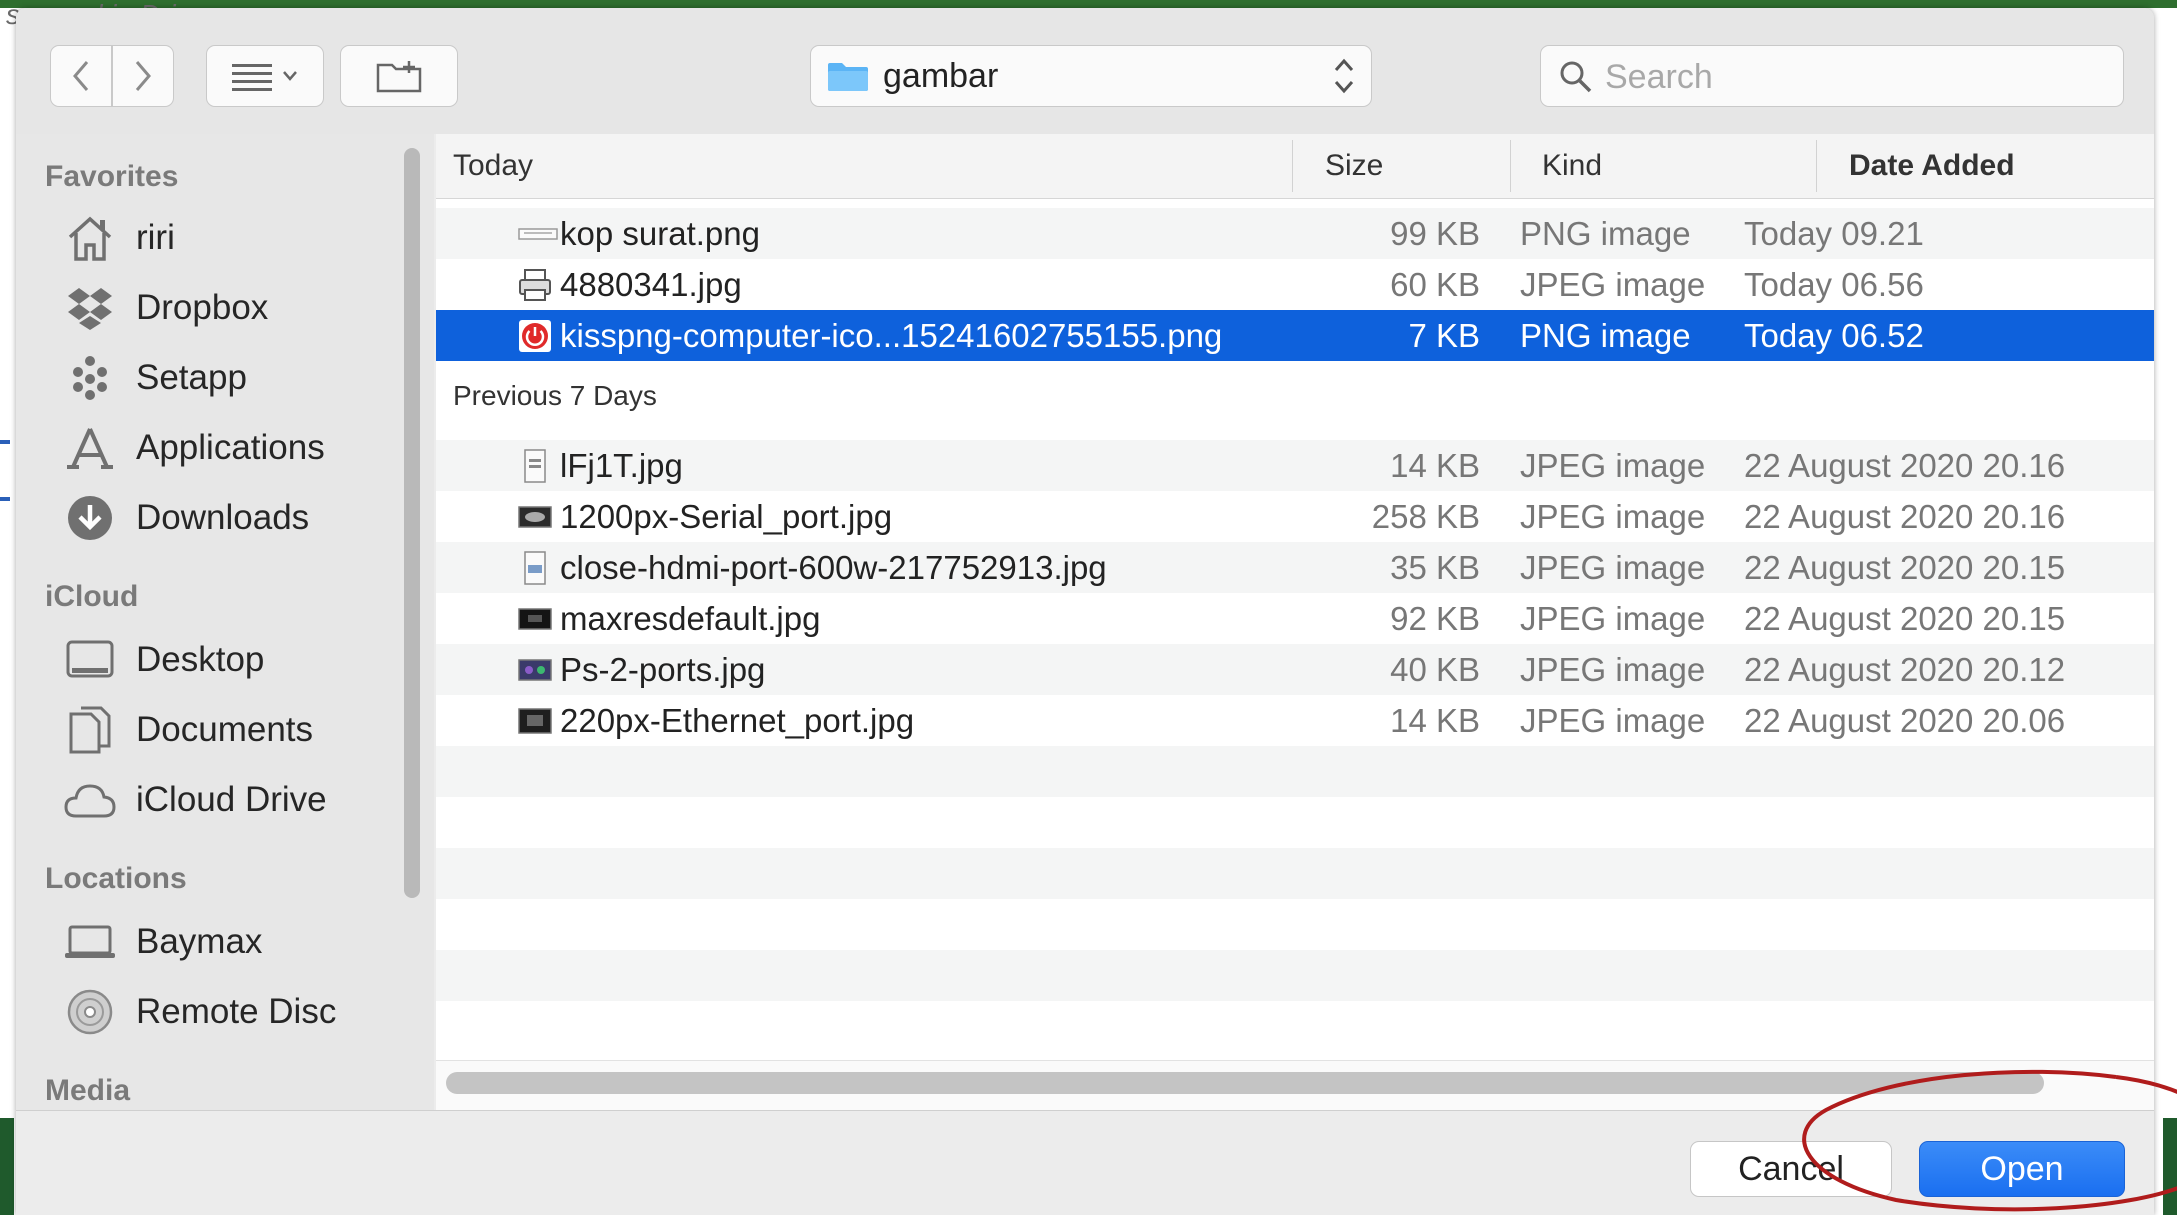 The image size is (2177, 1215). Describe the element at coordinates (737, 720) in the screenshot. I see `file-name: 220px-Ethernet_port.jpg` at that location.